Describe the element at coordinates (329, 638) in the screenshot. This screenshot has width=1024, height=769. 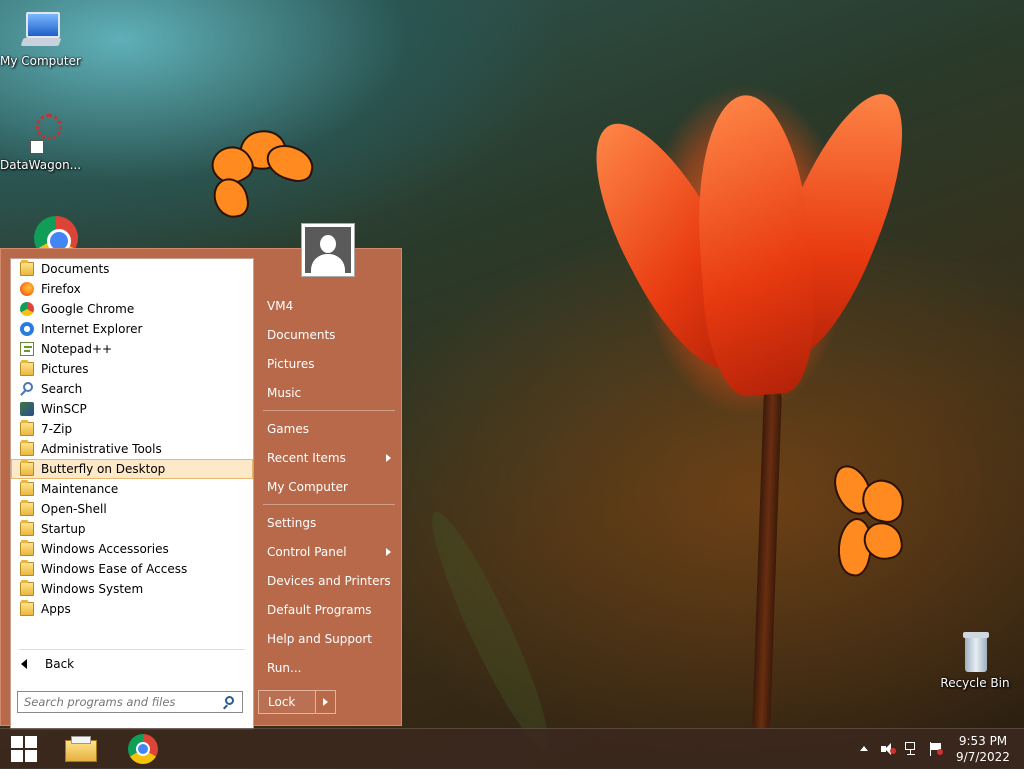
I see `right-item-help-support: Help and Support` at that location.